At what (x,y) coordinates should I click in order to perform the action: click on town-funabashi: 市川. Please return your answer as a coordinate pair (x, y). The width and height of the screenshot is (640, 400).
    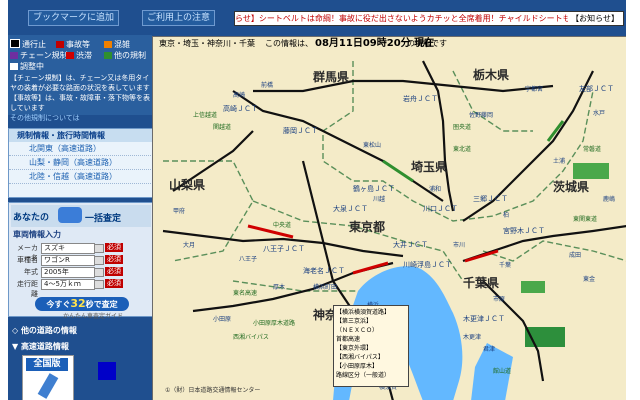
    Looking at the image, I should click on (459, 245).